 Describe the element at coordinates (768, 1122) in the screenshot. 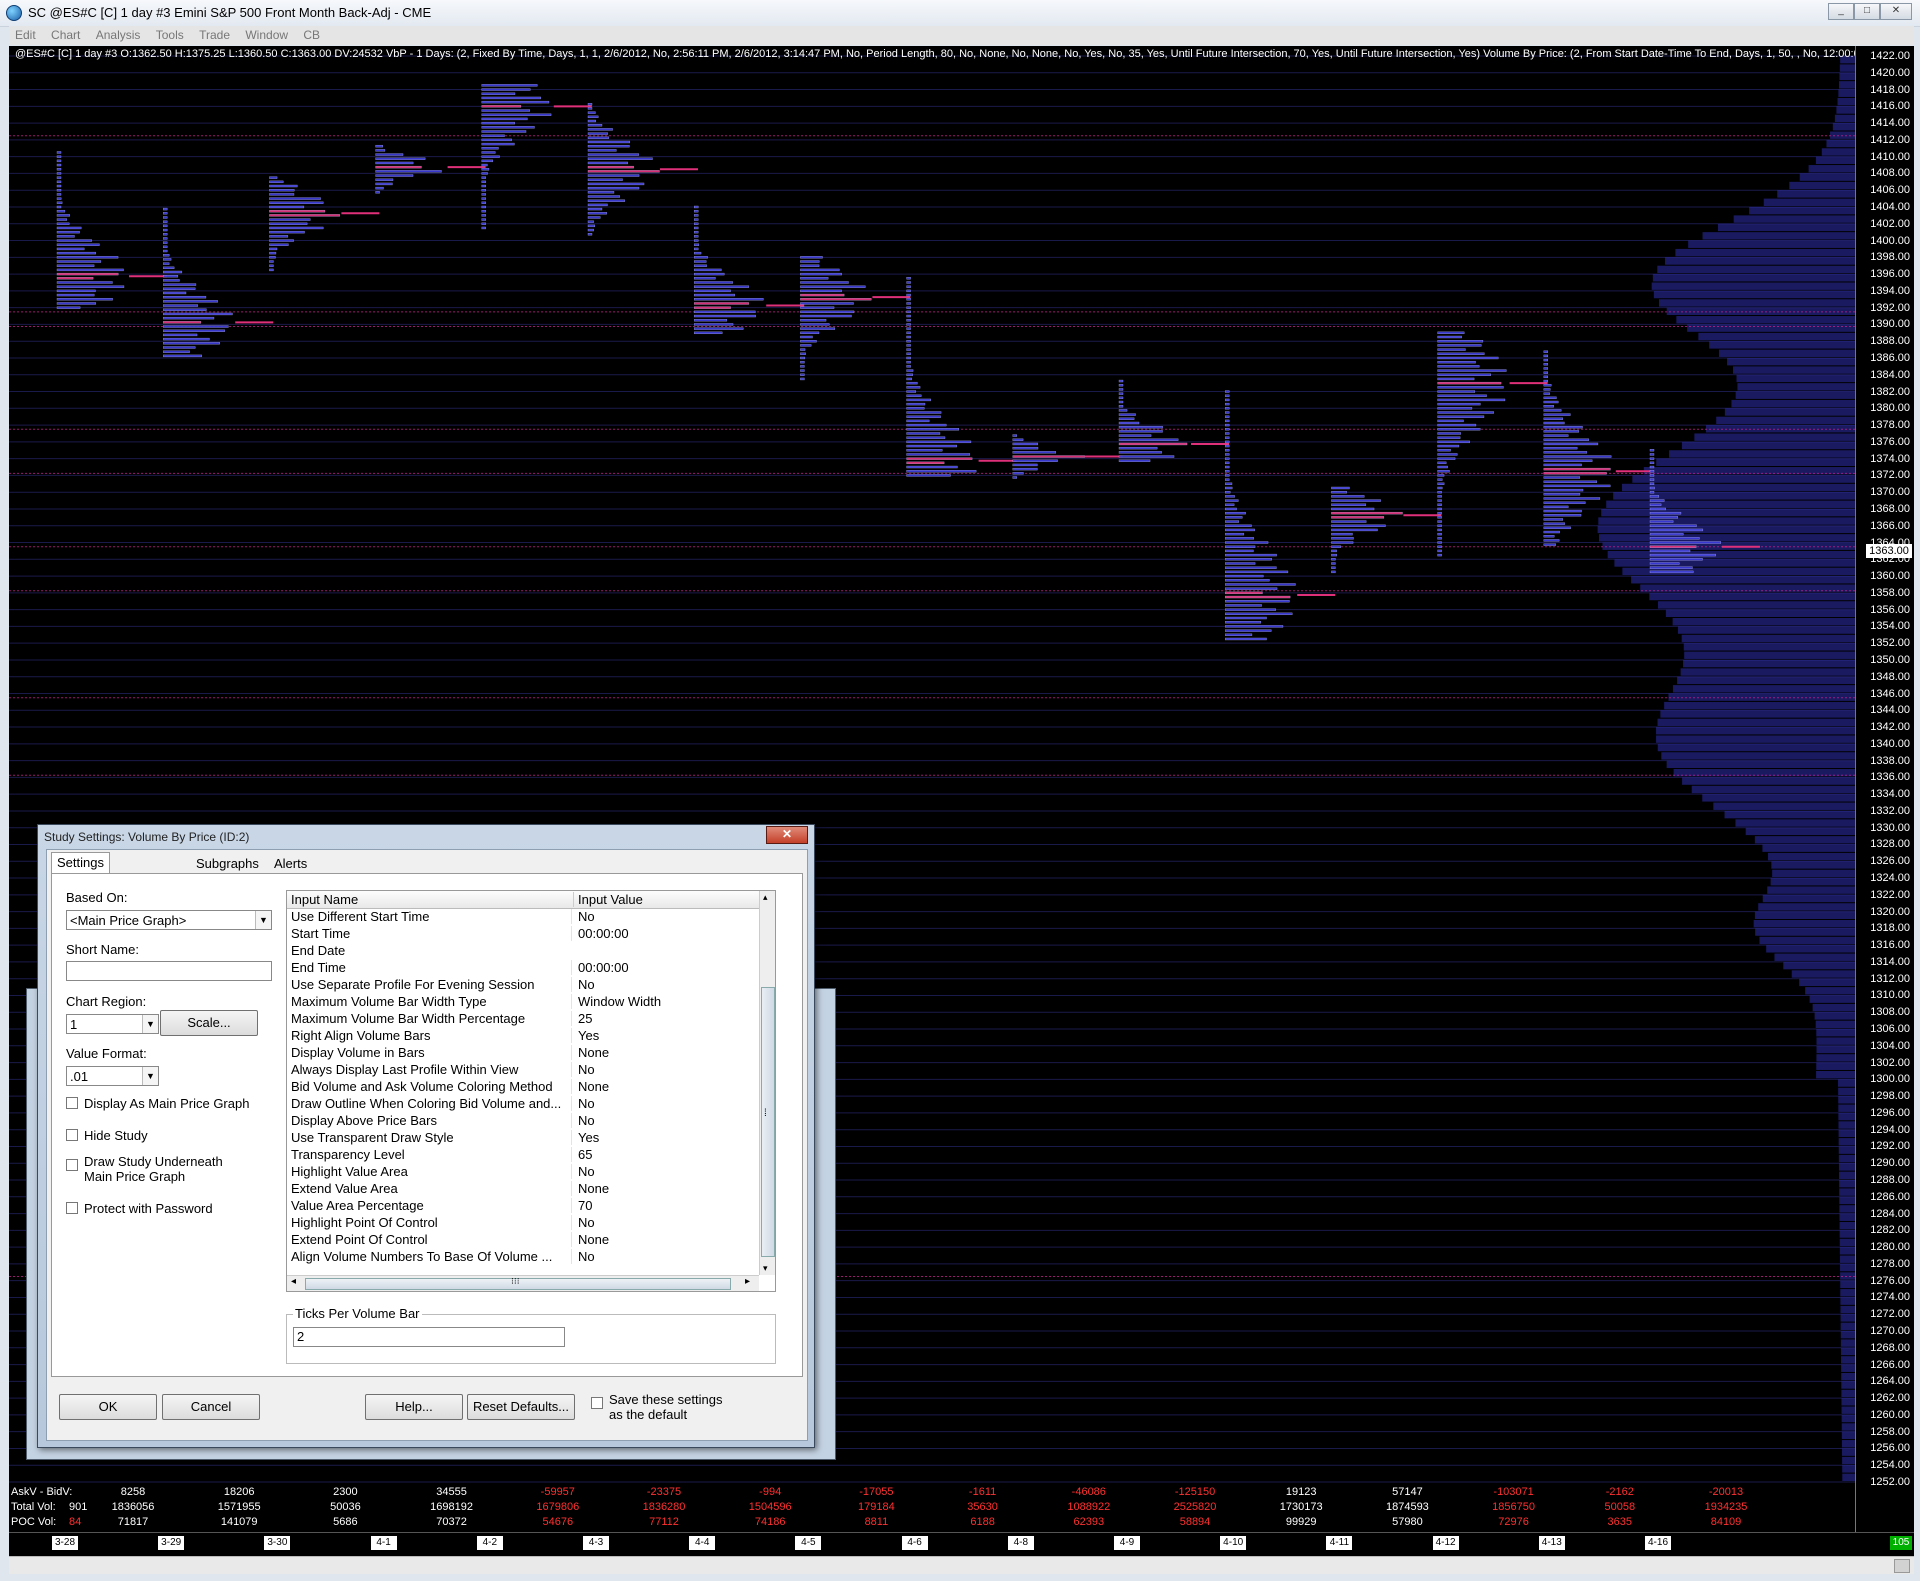

I see `grid-scroll-thumb: ⁞` at that location.